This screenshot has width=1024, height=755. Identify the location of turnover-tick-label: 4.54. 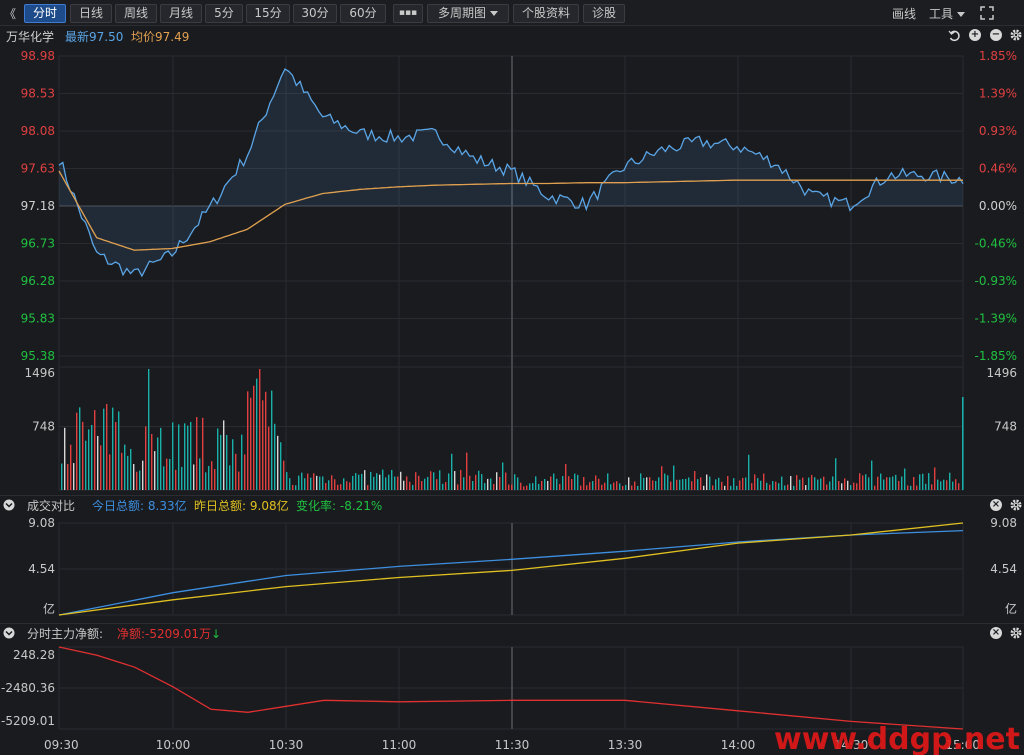
(41, 569).